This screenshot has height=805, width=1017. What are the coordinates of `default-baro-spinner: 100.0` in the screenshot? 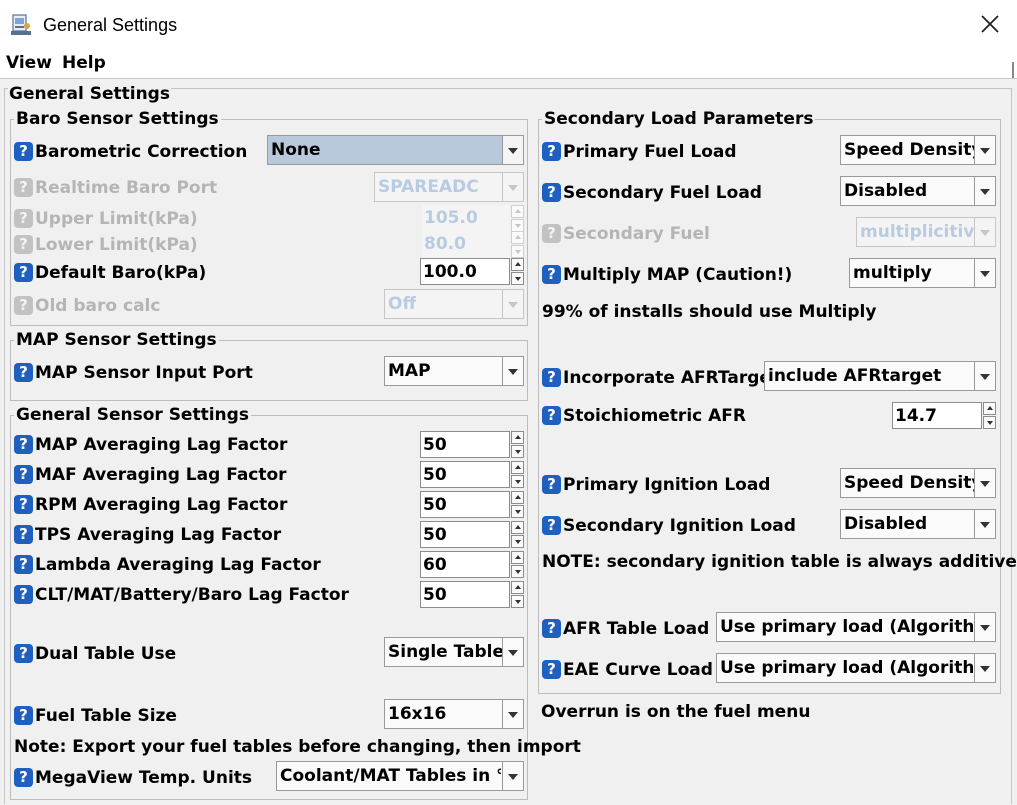 It's located at (472, 271).